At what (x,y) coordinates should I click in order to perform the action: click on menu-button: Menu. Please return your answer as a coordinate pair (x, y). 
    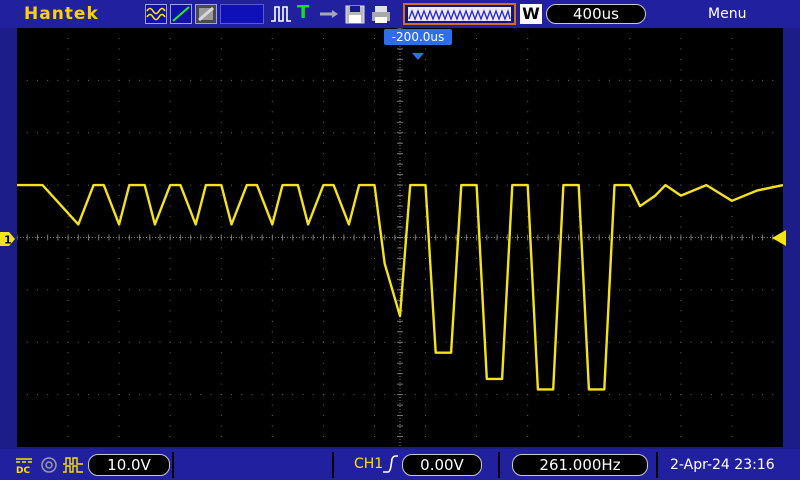
    Looking at the image, I should click on (727, 14).